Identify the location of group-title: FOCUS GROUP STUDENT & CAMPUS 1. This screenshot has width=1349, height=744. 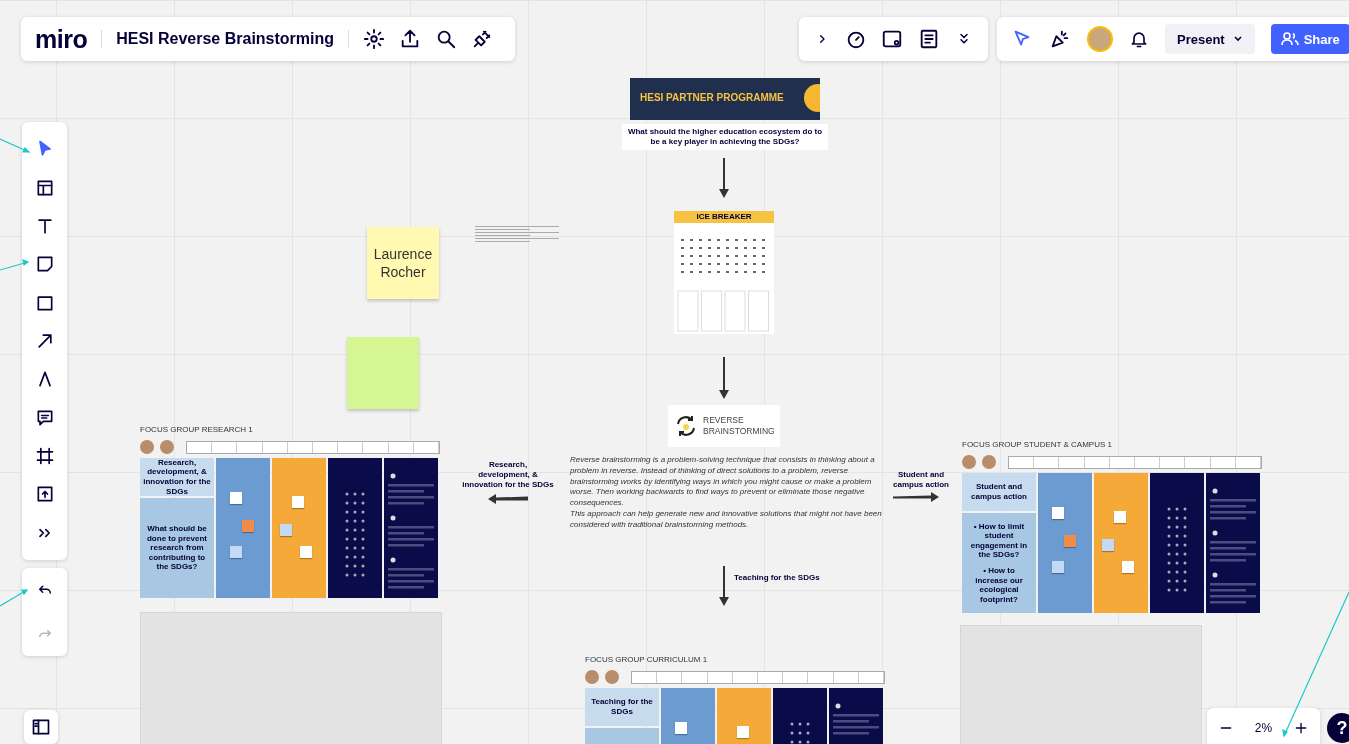
(1037, 445).